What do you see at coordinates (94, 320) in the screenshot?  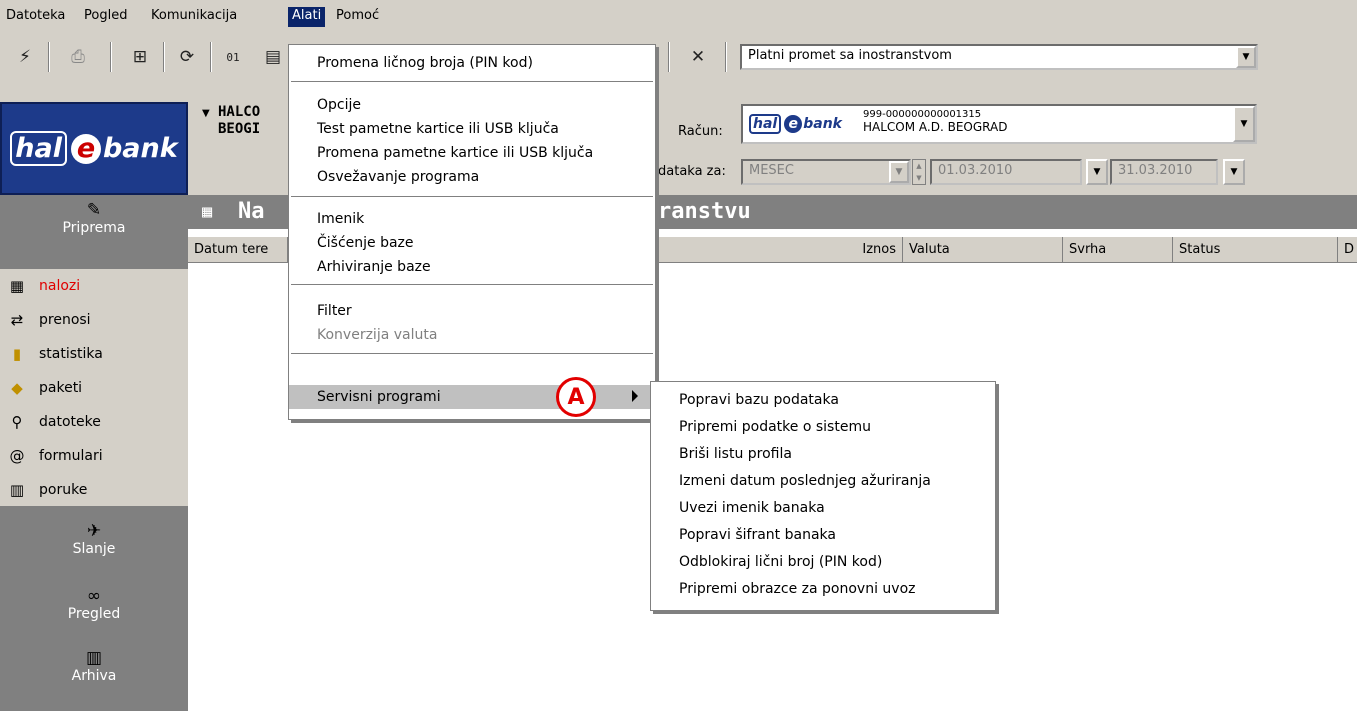 I see `sidebar-item-prenosi: ⇄ prenosi` at bounding box center [94, 320].